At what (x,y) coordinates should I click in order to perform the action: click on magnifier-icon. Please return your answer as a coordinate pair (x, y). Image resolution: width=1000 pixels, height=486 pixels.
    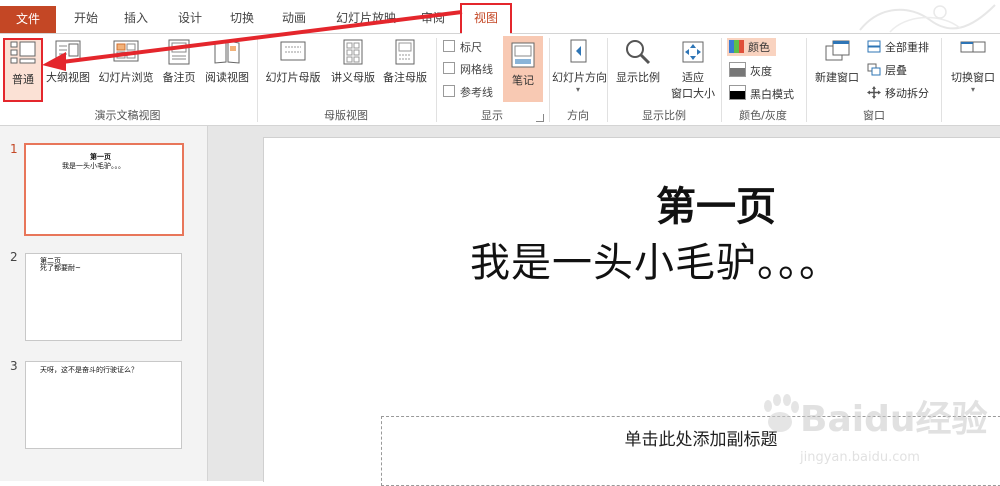
    Looking at the image, I should click on (638, 52).